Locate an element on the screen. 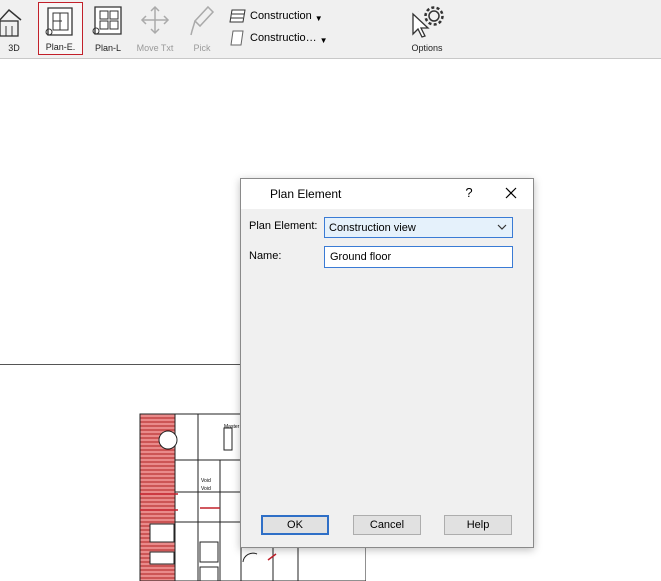  options-button: Options is located at coordinates (427, 28).